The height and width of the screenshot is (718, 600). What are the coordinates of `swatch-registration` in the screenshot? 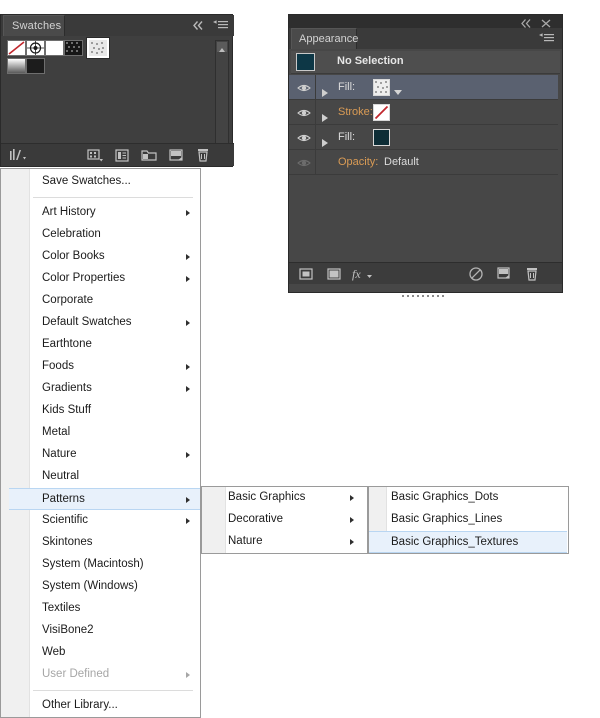 It's located at (35, 48).